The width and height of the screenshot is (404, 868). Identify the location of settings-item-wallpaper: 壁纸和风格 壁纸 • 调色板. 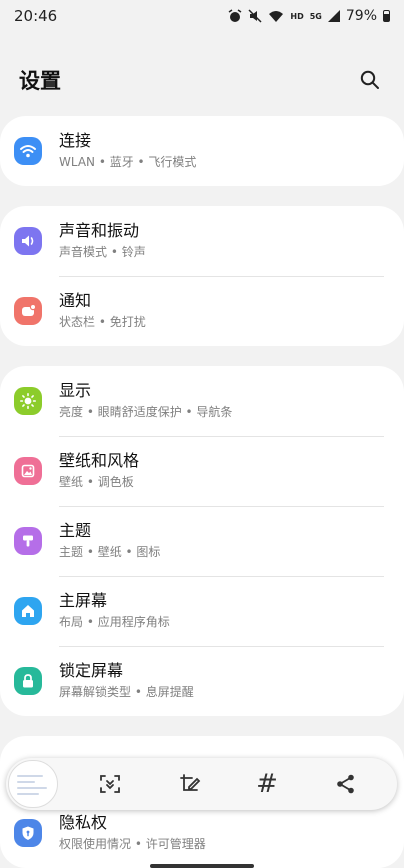
(202, 471).